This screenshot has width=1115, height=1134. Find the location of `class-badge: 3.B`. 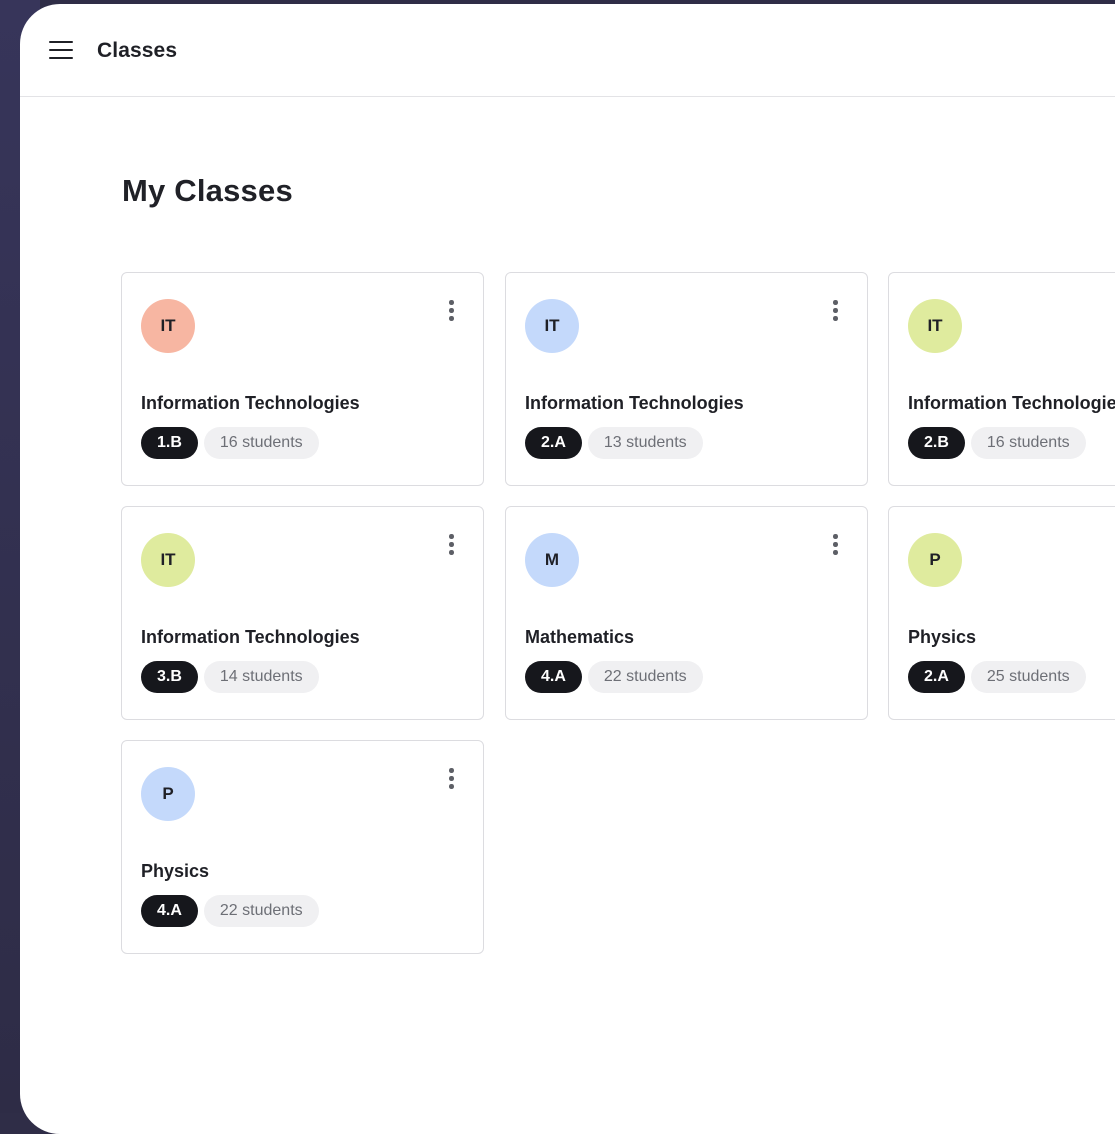

class-badge: 3.B is located at coordinates (169, 677).